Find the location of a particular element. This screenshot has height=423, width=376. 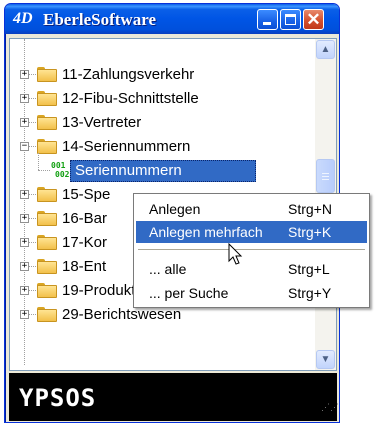

mouse-pointer-icon is located at coordinates (235, 254).